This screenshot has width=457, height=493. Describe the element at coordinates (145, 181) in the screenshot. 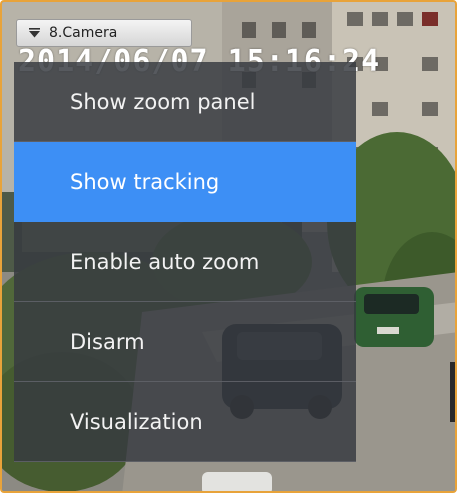

I see `menu-item-label: Show tracking` at that location.